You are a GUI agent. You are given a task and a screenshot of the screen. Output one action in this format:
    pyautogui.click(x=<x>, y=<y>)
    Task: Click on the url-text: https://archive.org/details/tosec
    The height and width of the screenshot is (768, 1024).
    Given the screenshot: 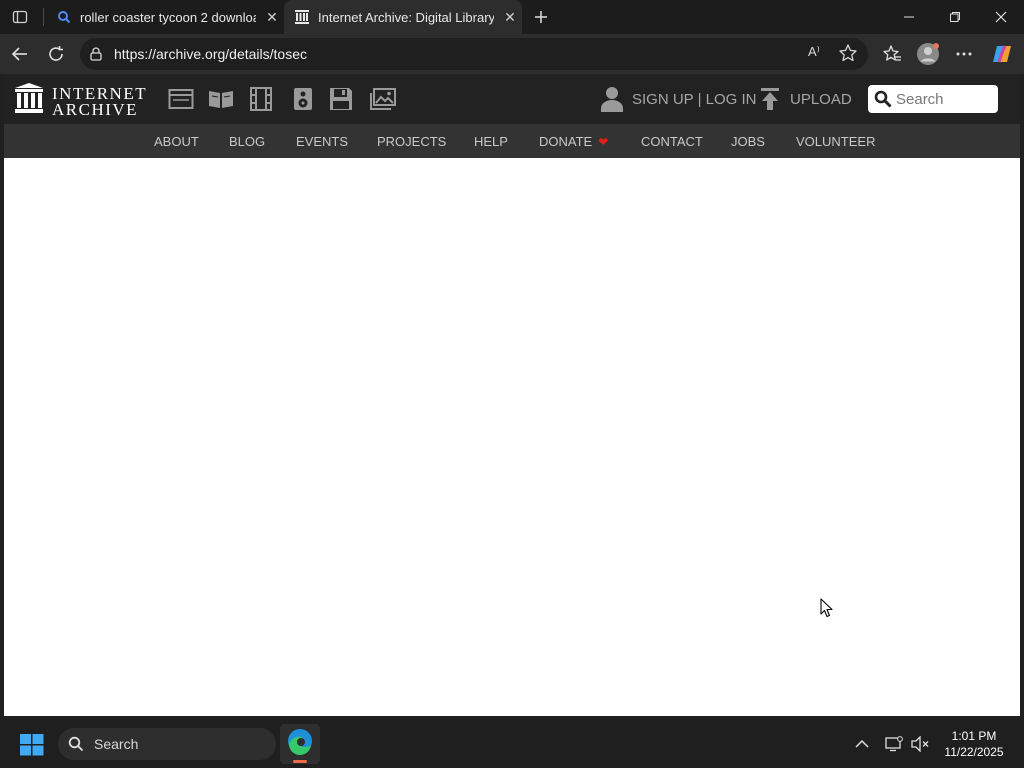 What is the action you would take?
    pyautogui.click(x=210, y=54)
    